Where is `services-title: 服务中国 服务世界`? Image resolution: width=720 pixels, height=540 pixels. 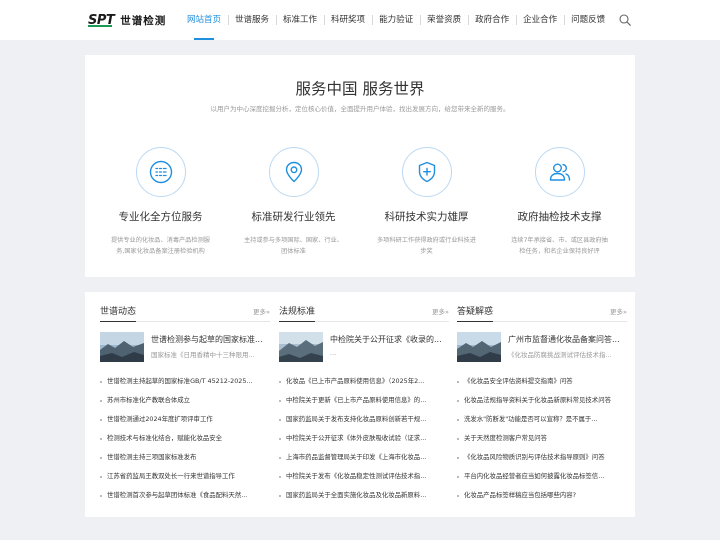 services-title: 服务中国 服务世界 is located at coordinates (360, 89).